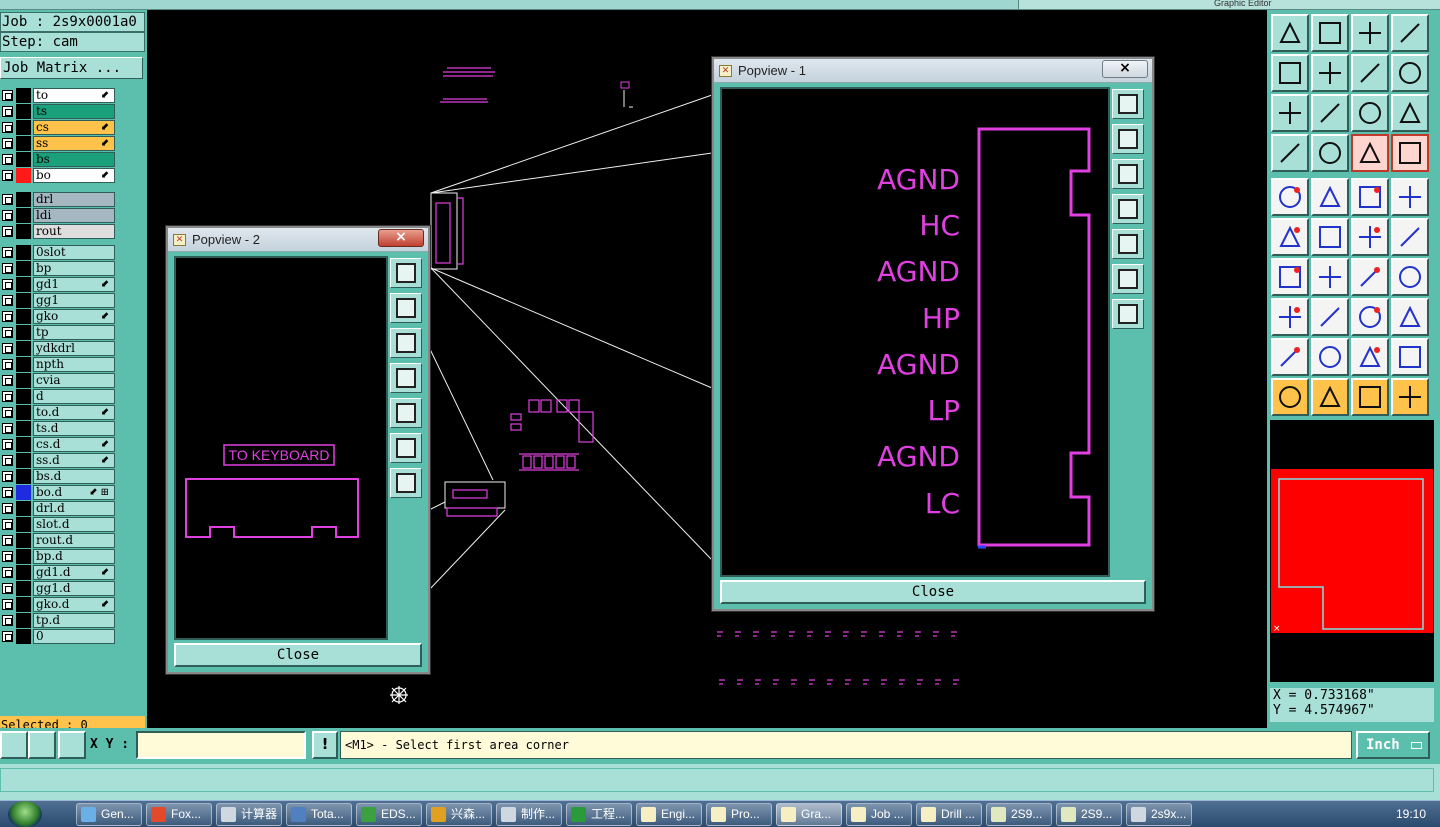  Describe the element at coordinates (59, 348) in the screenshot. I see `layer-row: ydkdrl` at that location.